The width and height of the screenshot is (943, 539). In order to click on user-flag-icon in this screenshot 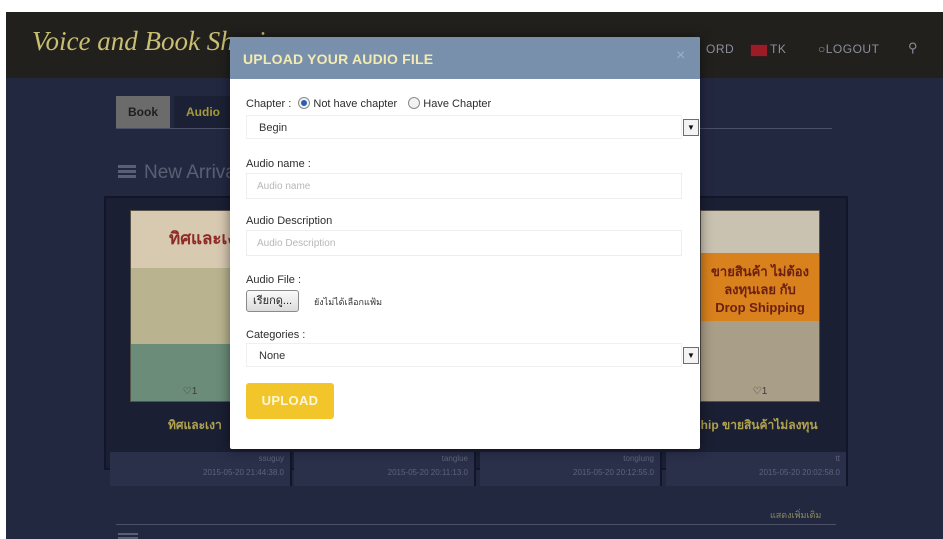, I will do `click(759, 50)`.